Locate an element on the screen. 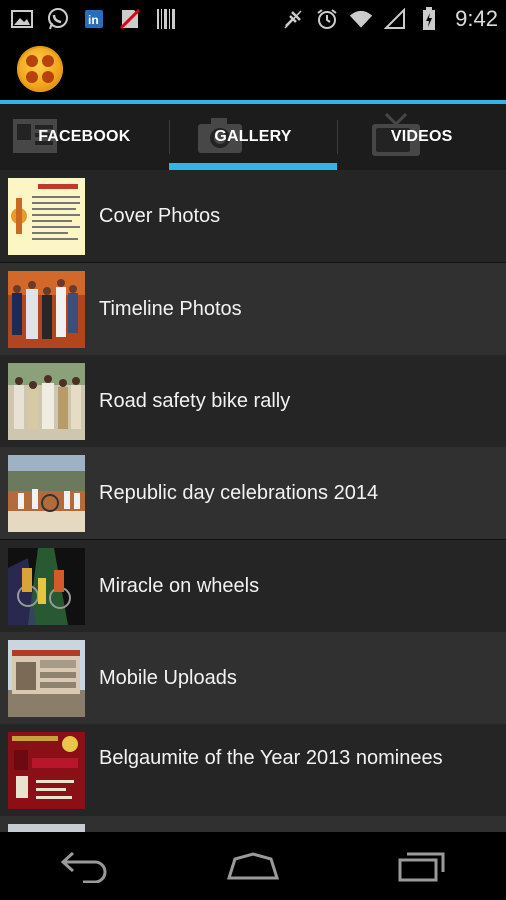  alarm-icon is located at coordinates (327, 19).